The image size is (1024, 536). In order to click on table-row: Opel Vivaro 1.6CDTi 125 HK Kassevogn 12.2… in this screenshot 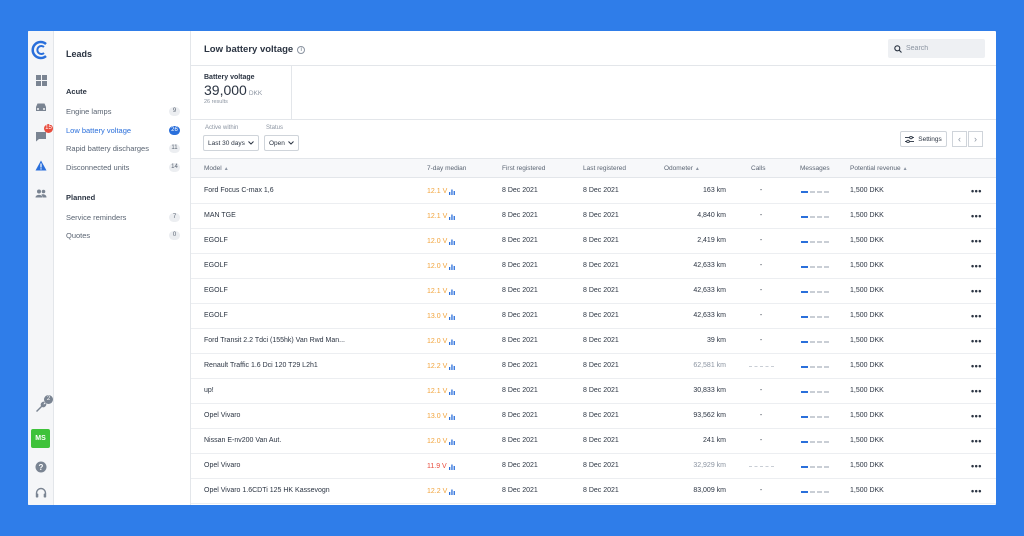, I will do `click(593, 491)`.